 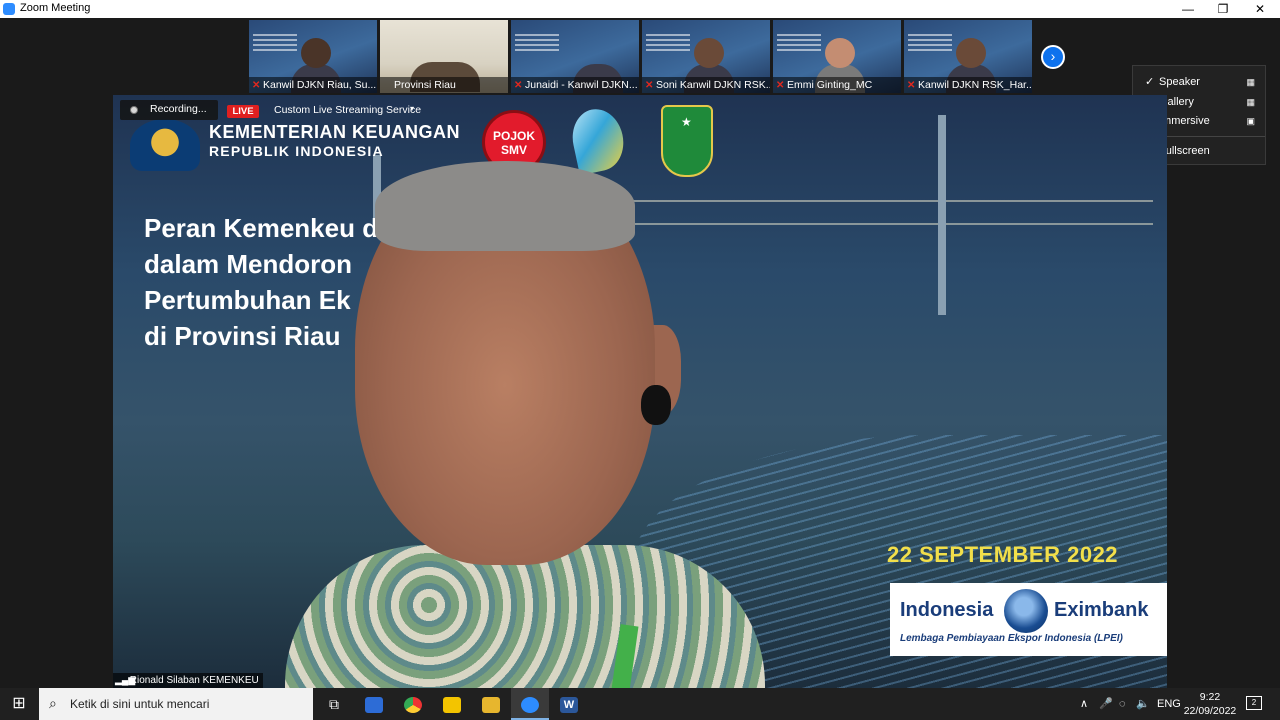 I want to click on window-title: Zoom Meeting, so click(x=55, y=8).